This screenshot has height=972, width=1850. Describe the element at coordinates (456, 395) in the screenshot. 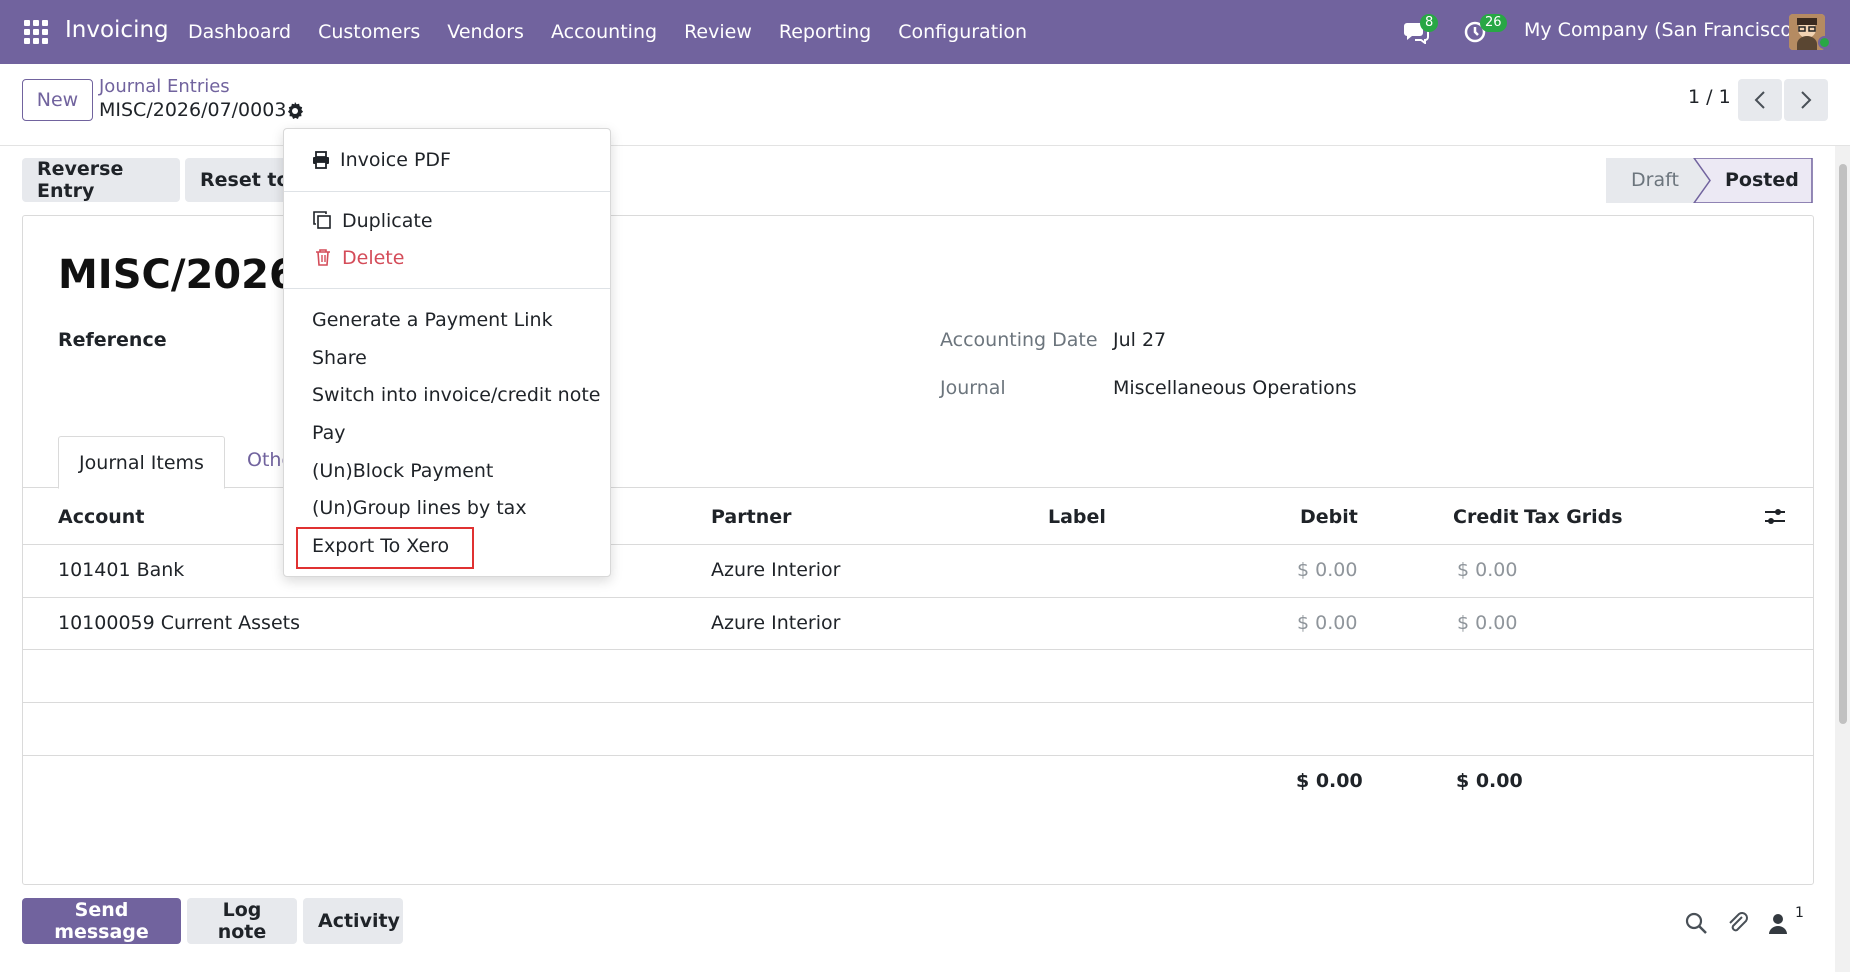

I see `menu-item-switch-invoice-credit-note: Switch into invoice/credit note` at that location.